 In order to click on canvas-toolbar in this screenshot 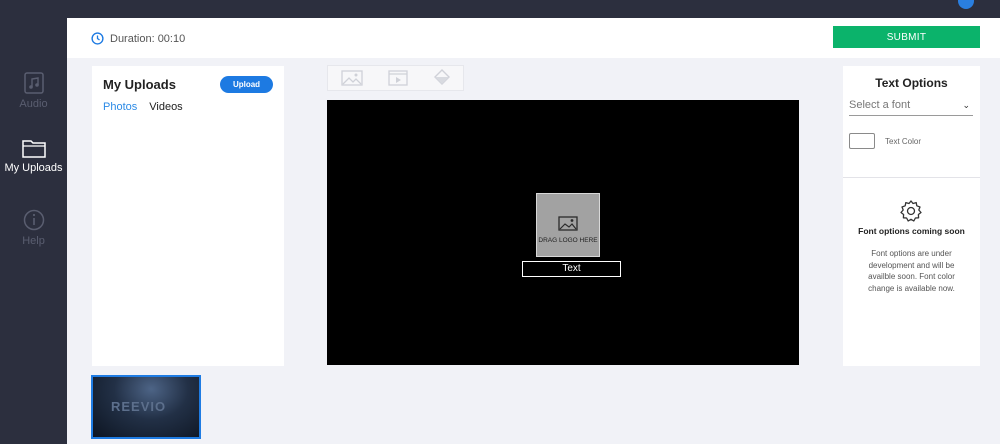, I will do `click(395, 78)`.